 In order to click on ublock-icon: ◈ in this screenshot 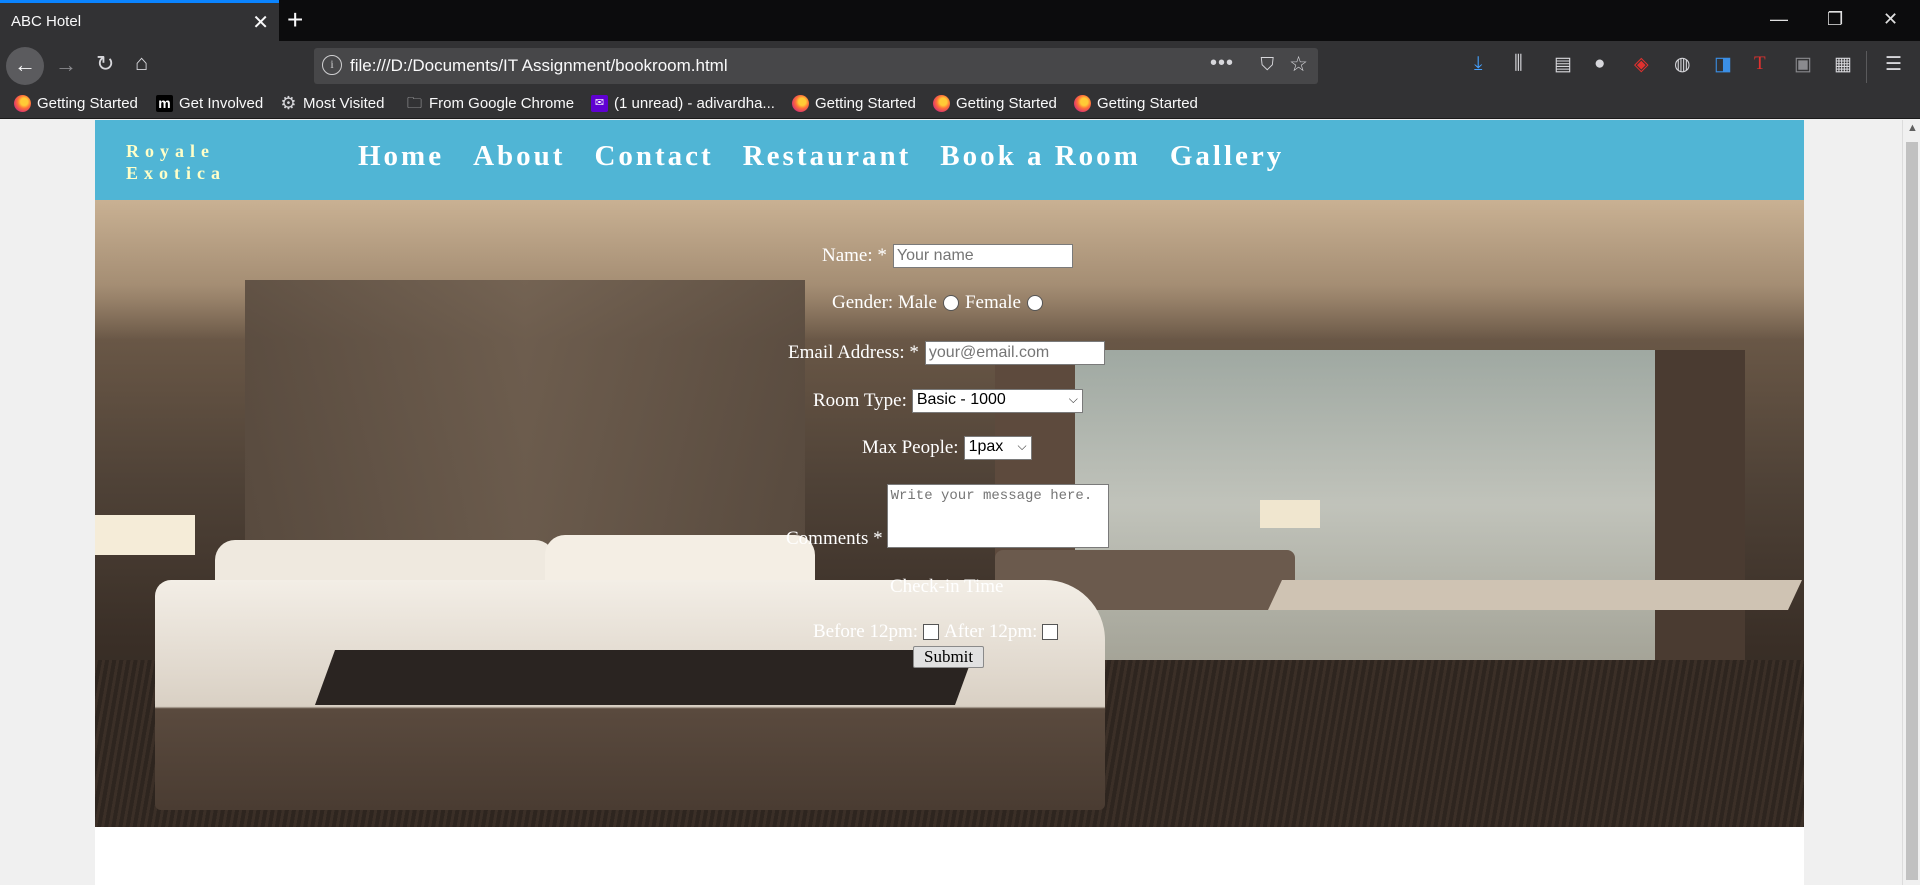, I will do `click(1641, 64)`.